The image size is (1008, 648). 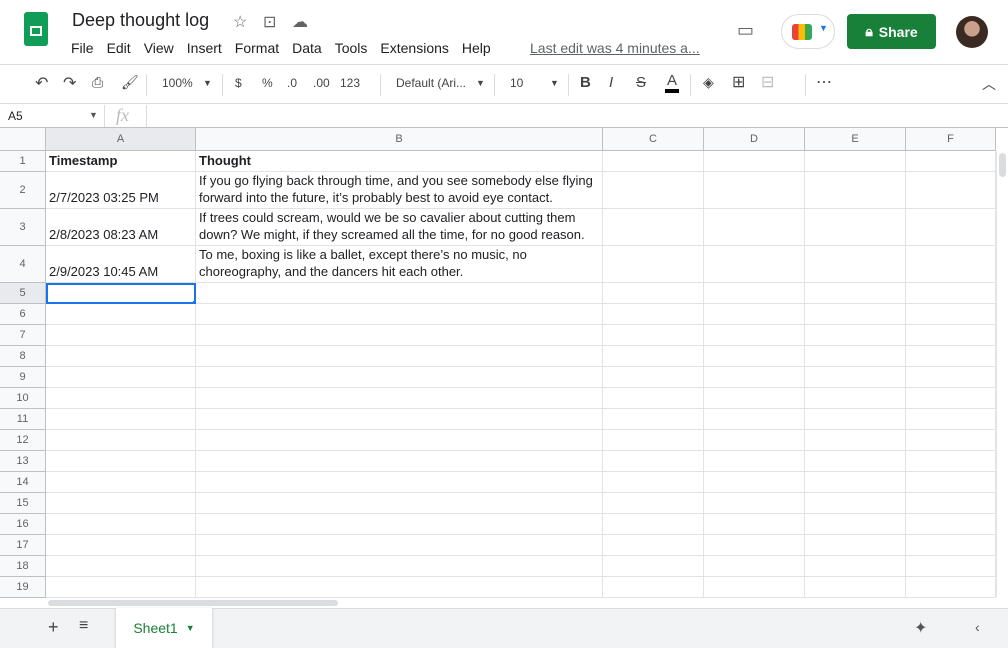 I want to click on cell-d10, so click(x=754, y=398).